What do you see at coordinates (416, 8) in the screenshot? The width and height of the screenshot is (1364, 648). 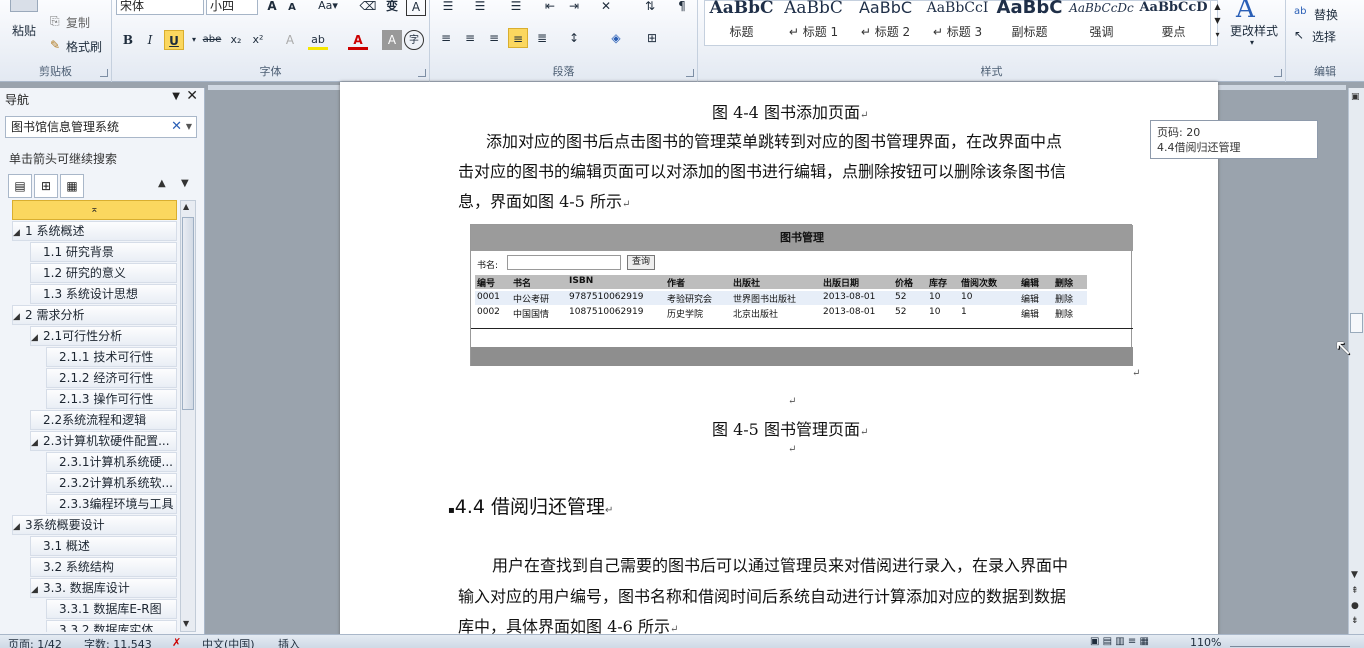 I see `char-border-icon: A` at bounding box center [416, 8].